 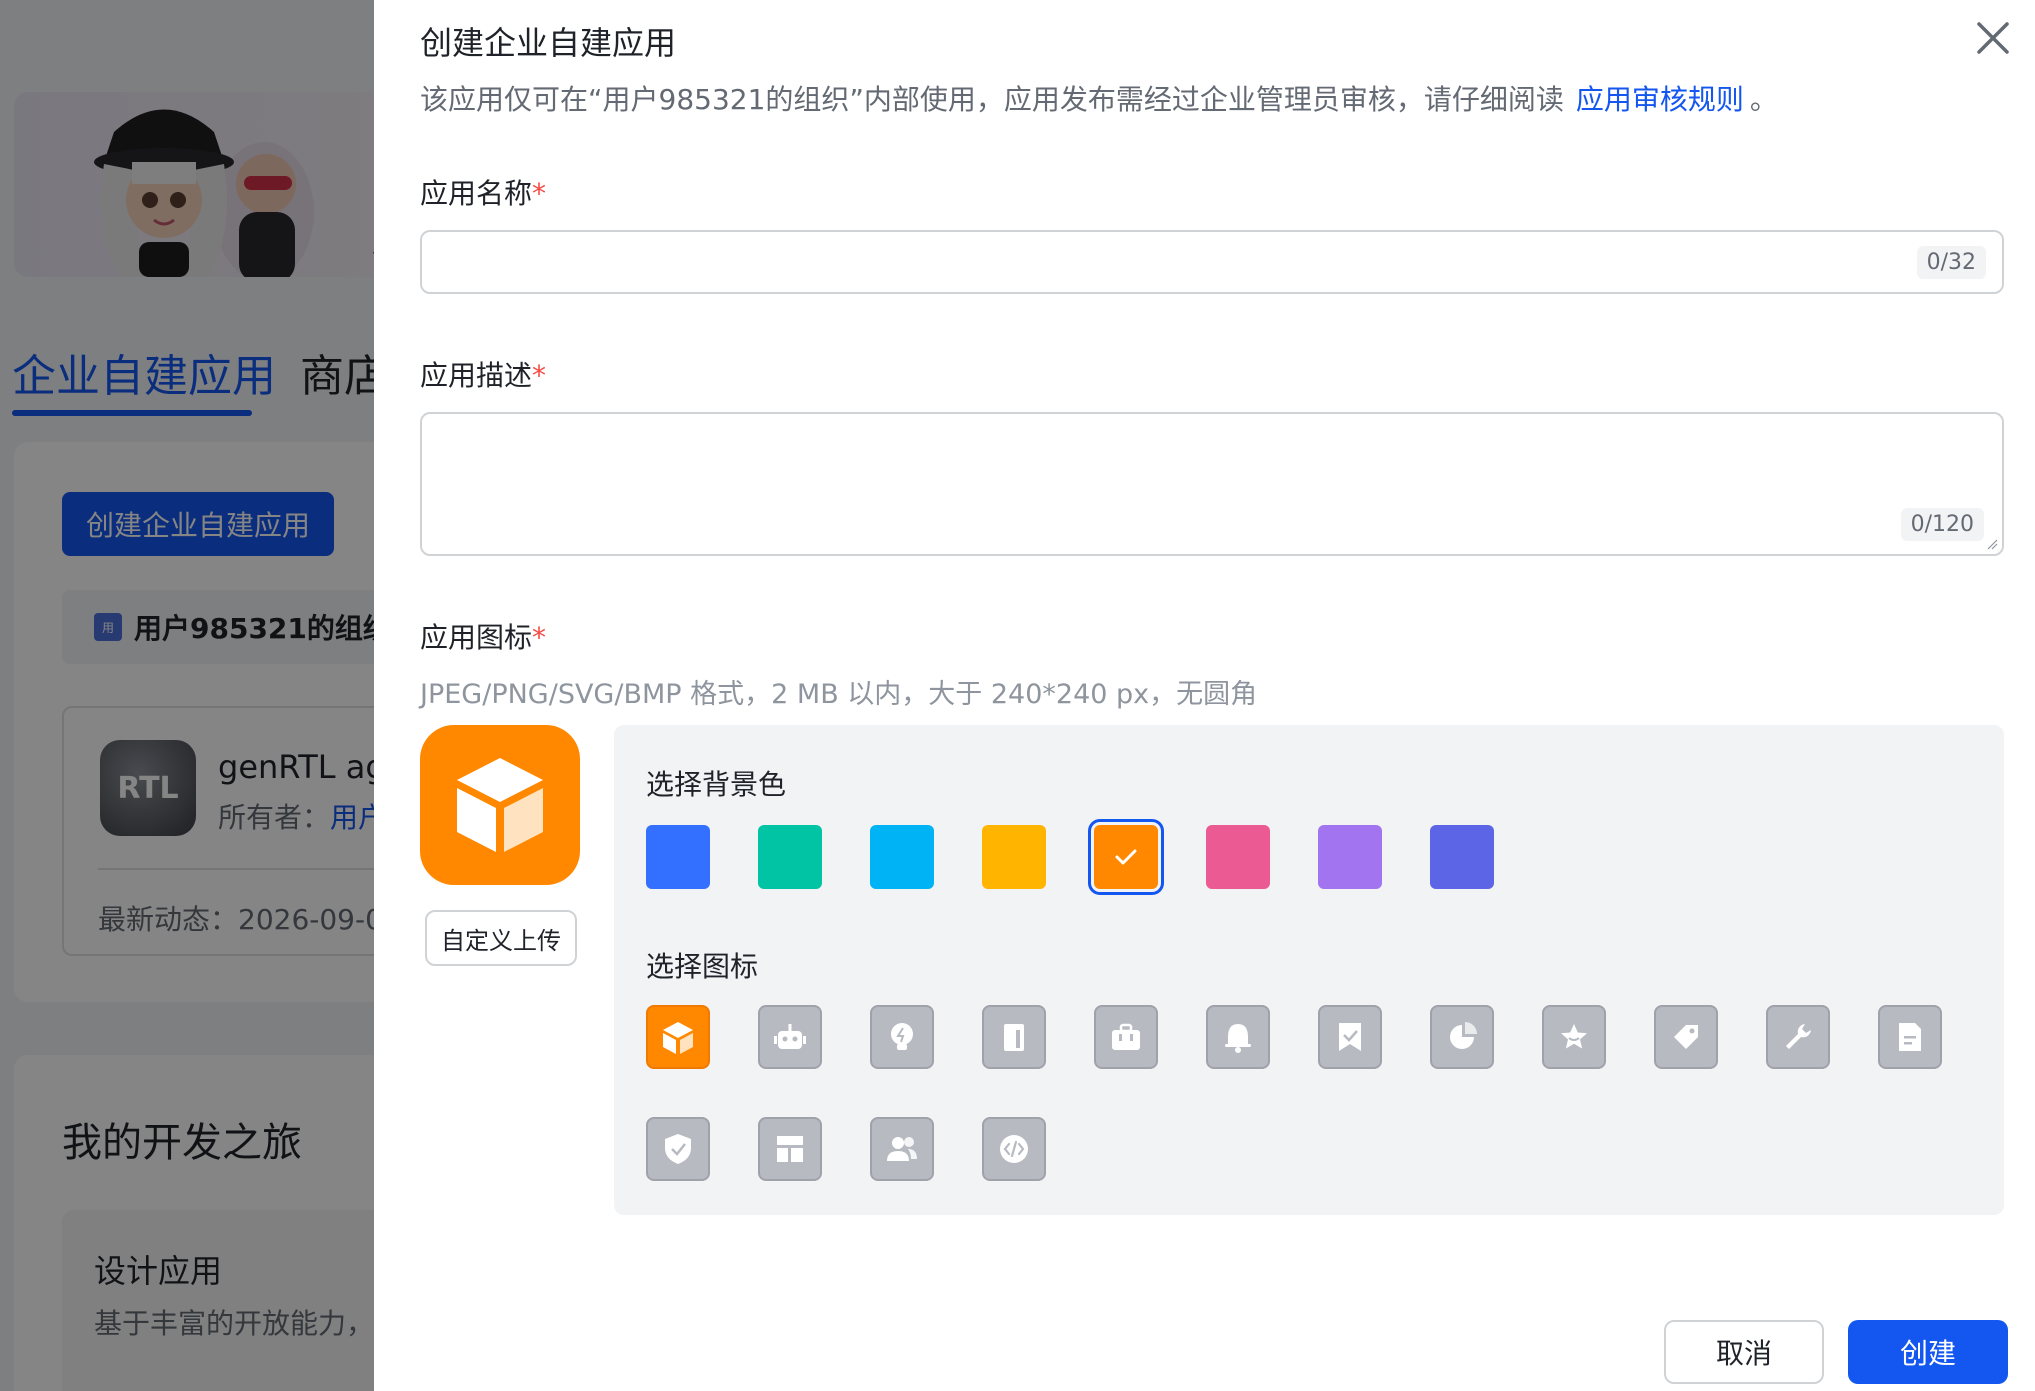 I want to click on icon-option-wrench, so click(x=1798, y=1037).